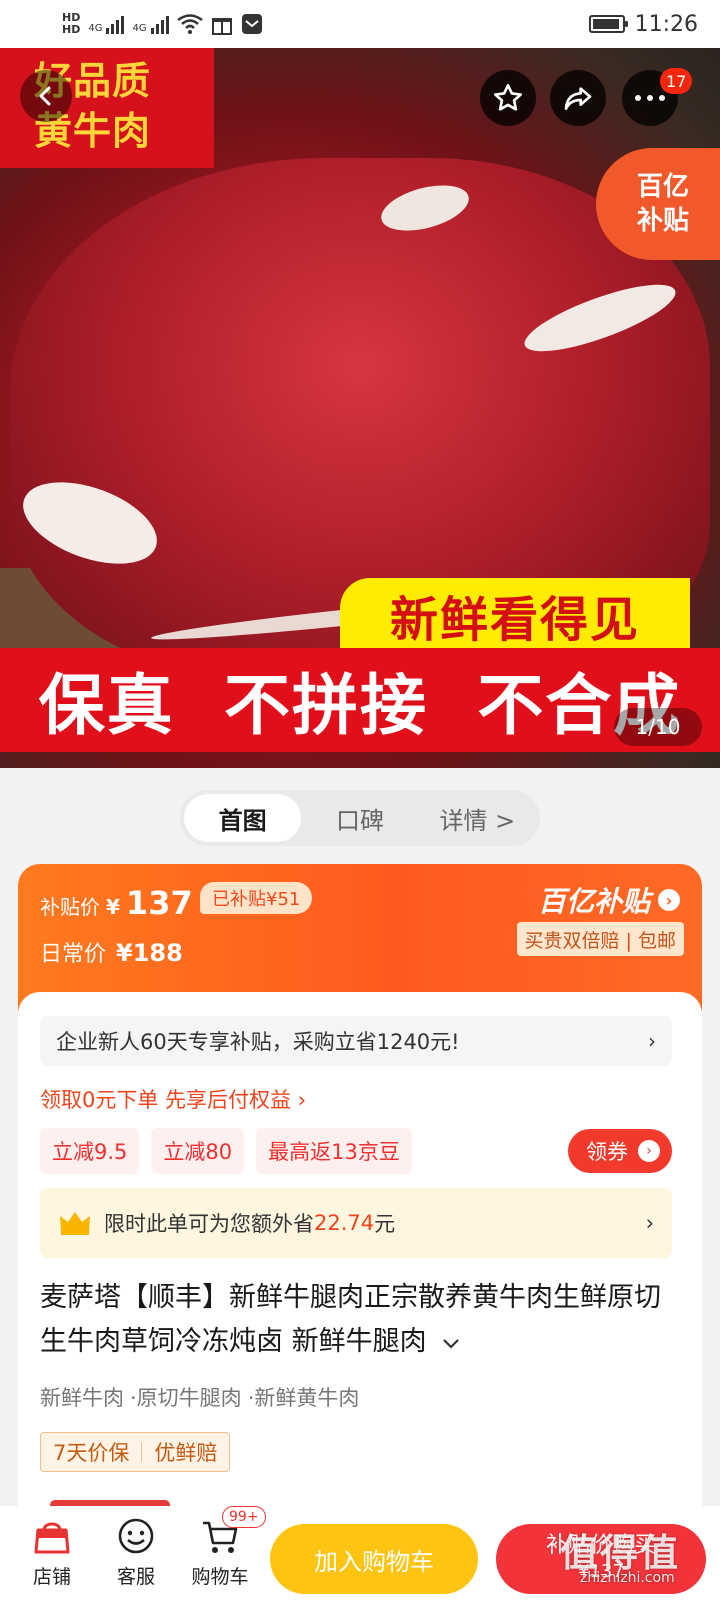  I want to click on watermark: 值得值, so click(620, 1553).